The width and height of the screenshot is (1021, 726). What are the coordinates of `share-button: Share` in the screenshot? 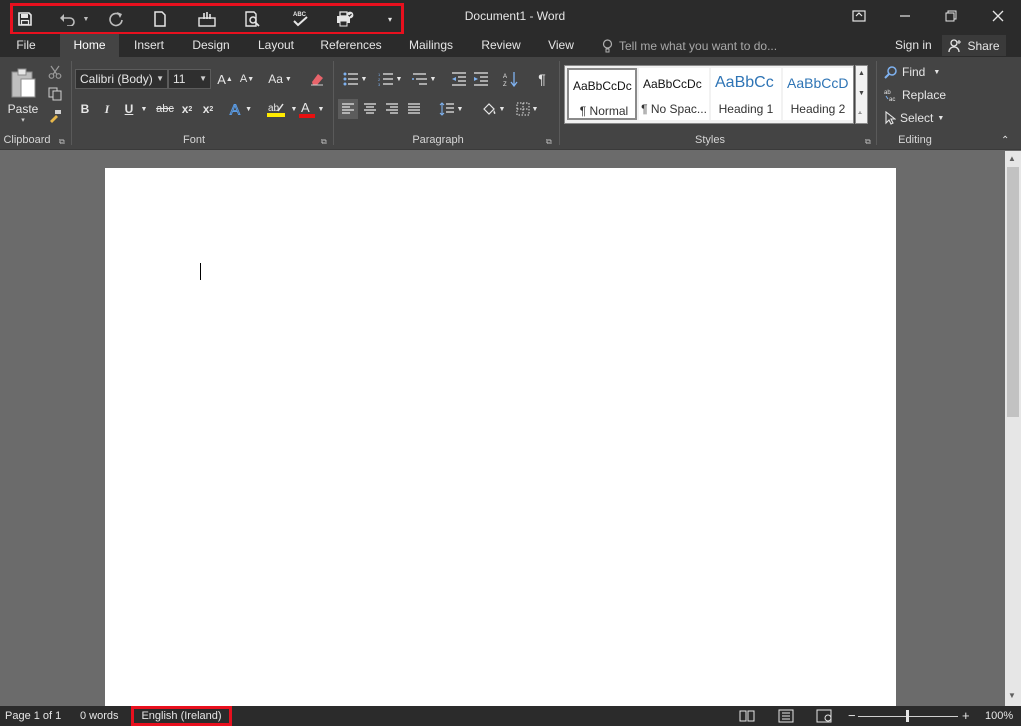 It's located at (974, 45).